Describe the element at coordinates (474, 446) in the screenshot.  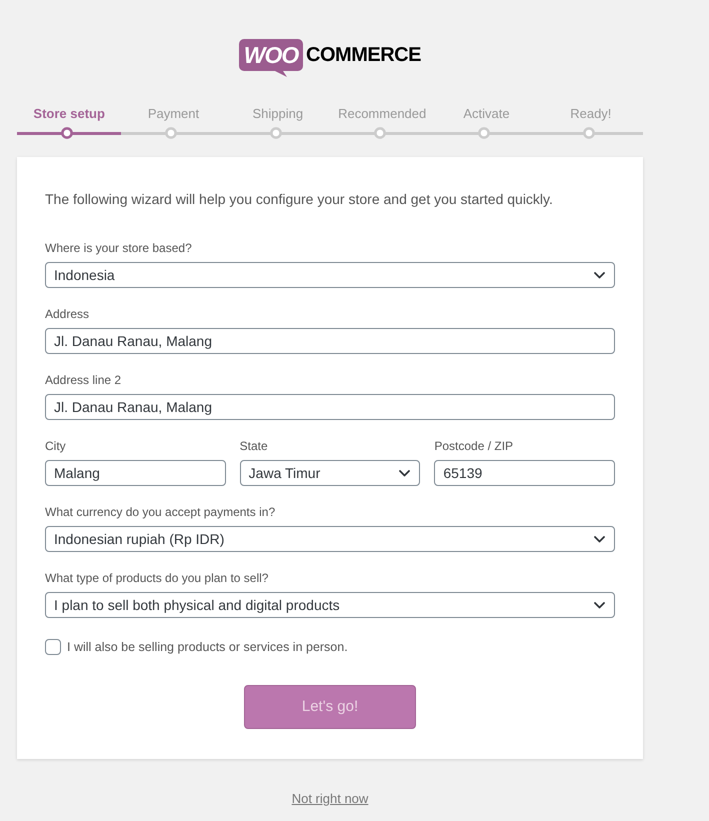
I see `field-label: Postcode / ZIP` at that location.